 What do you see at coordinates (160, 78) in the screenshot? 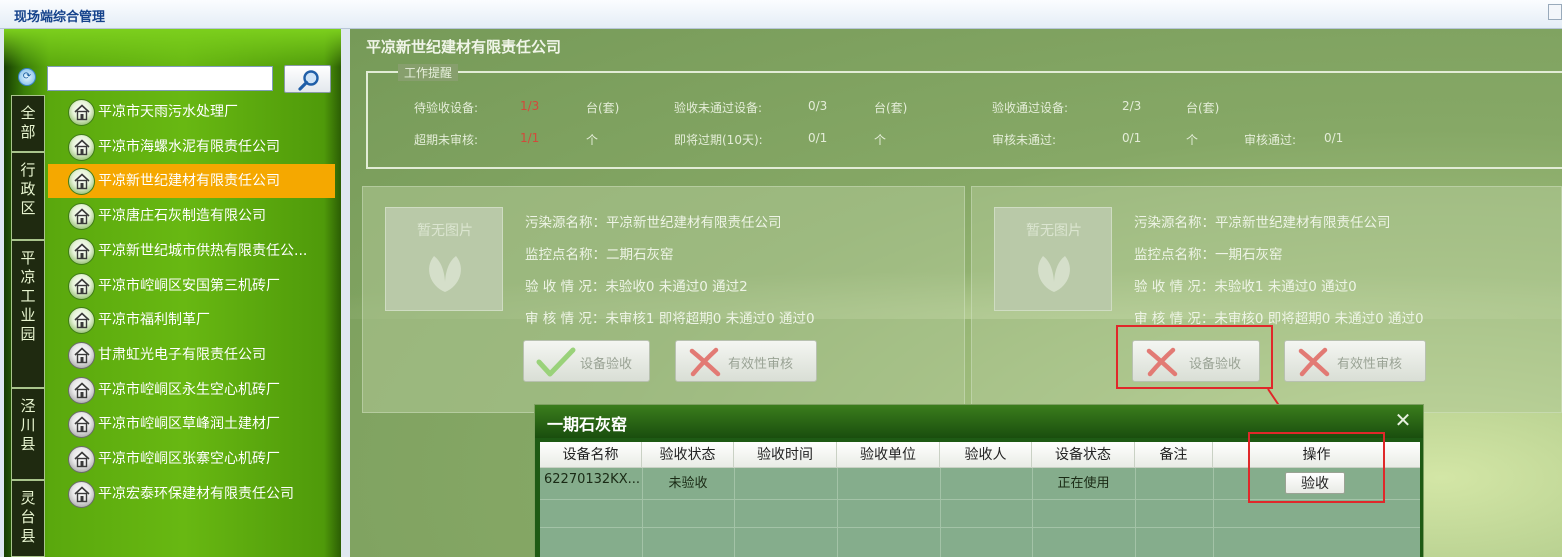
I see `search-input` at bounding box center [160, 78].